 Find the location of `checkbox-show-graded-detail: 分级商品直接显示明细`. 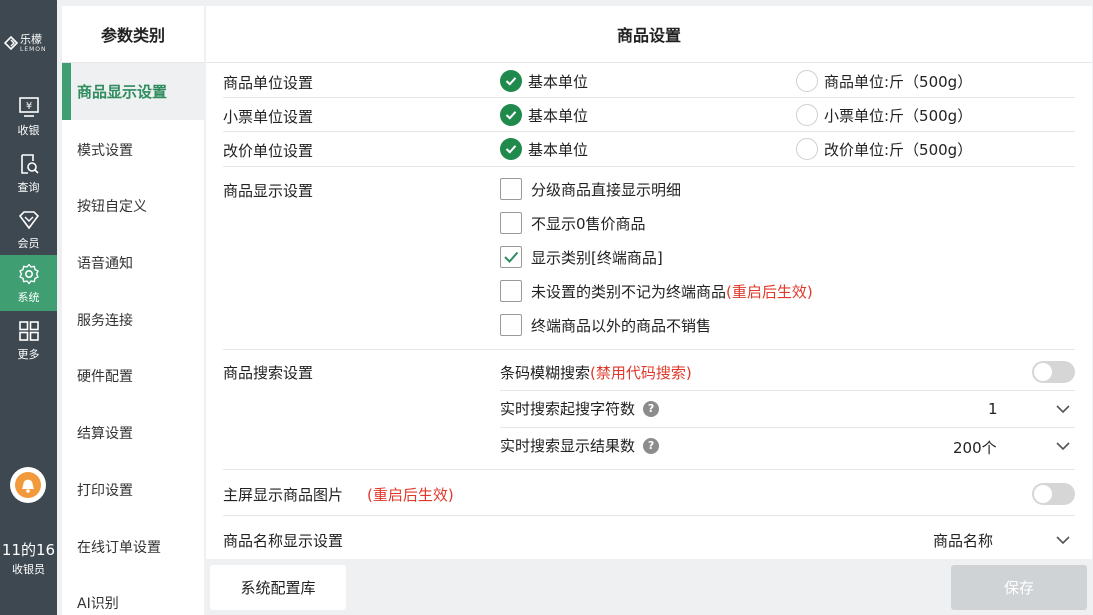

checkbox-show-graded-detail: 分级商品直接显示明细 is located at coordinates (590, 189).